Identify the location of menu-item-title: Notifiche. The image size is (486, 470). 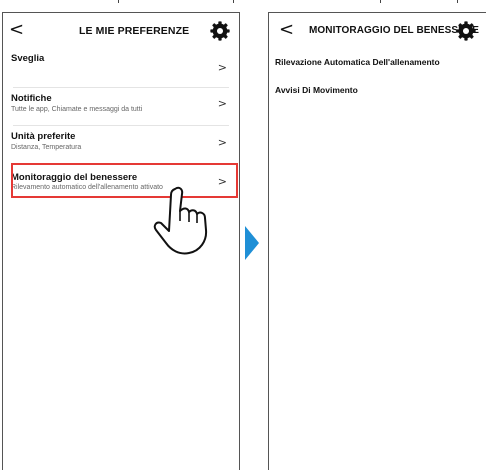
(31, 98).